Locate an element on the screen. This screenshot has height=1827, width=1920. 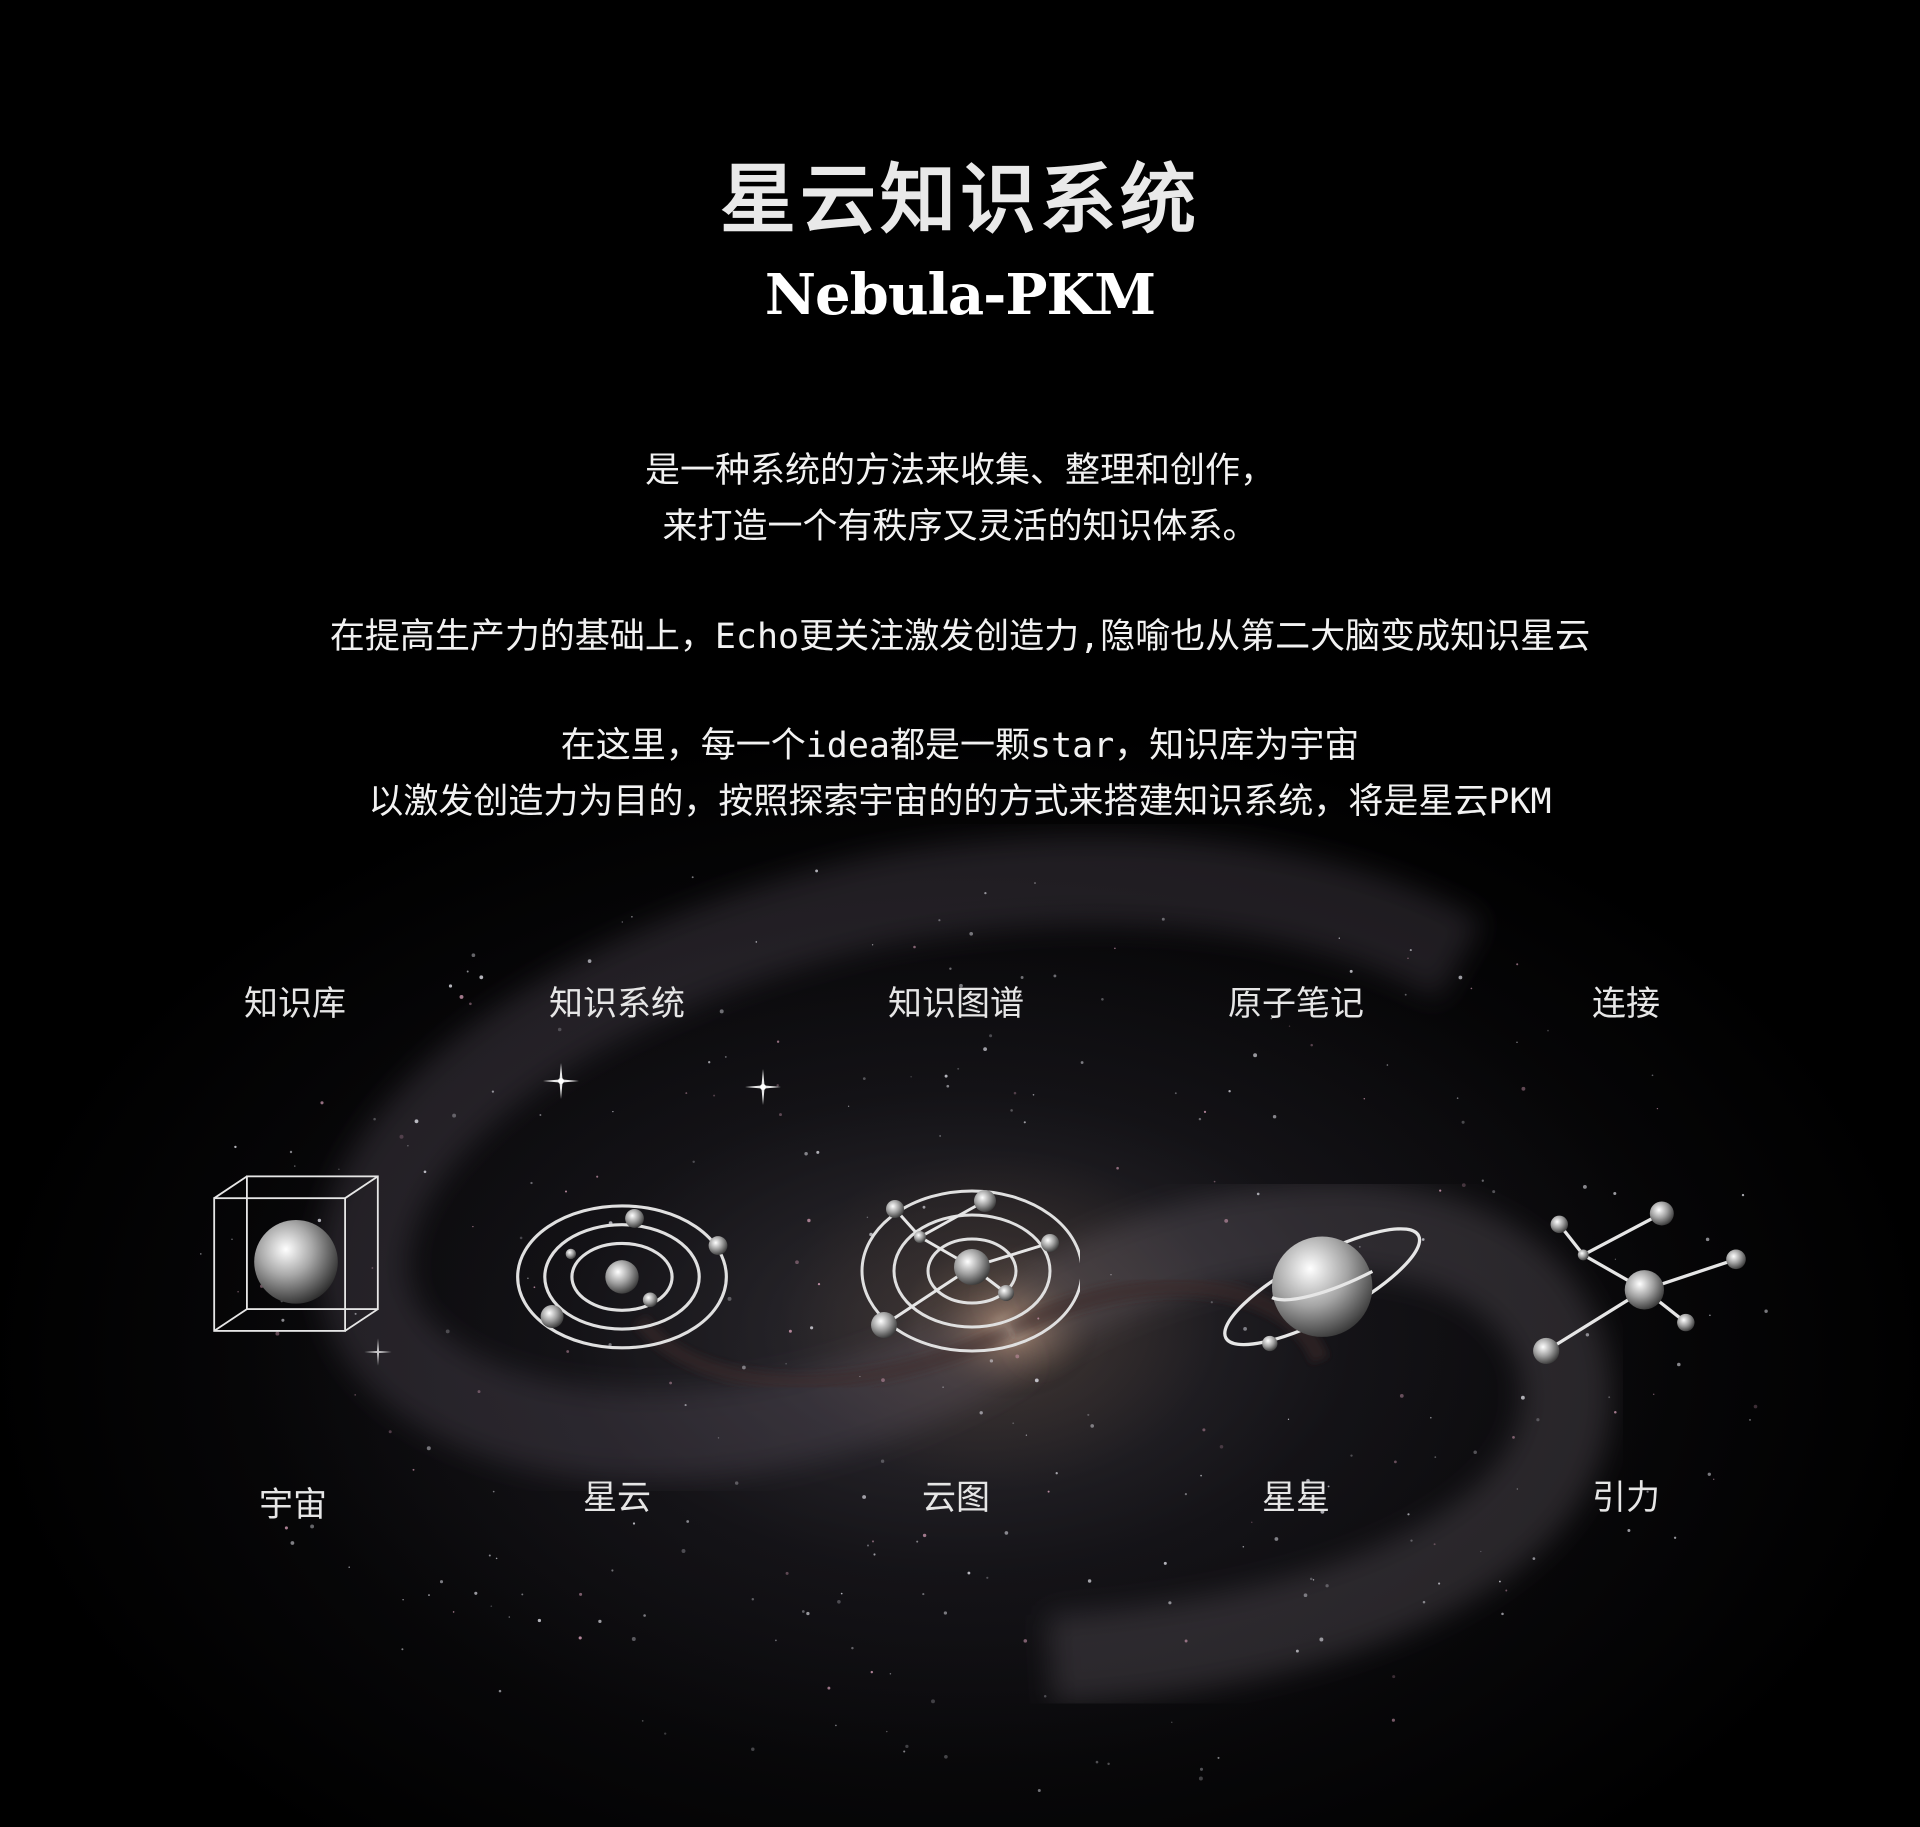
twinkle-star-icon is located at coordinates (561, 1081).